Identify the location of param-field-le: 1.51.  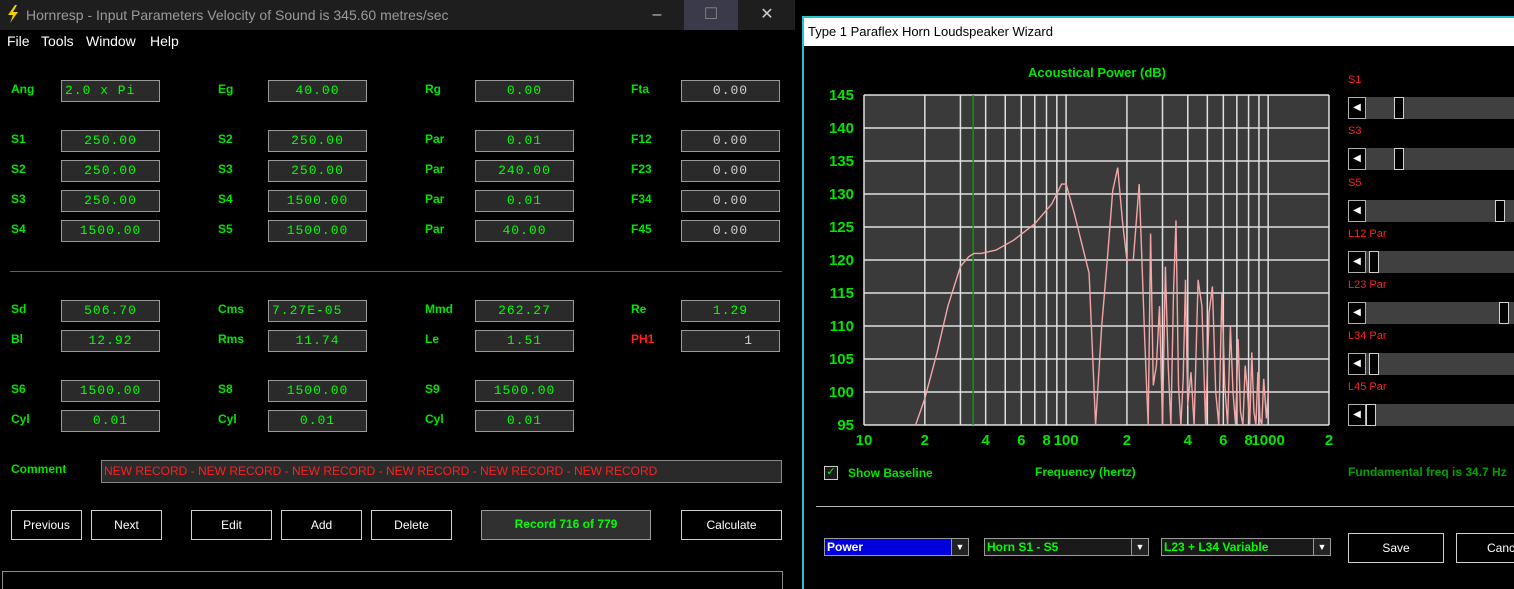
(524, 341).